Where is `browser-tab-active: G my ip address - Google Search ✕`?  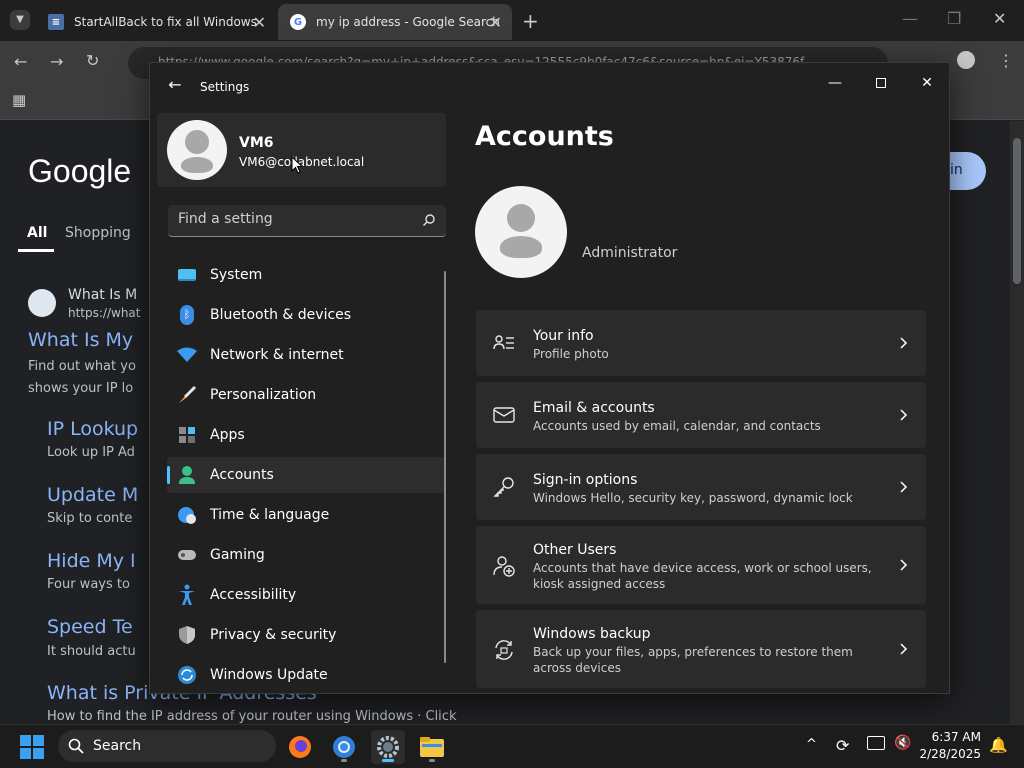
browser-tab-active: G my ip address - Google Search ✕ is located at coordinates (395, 22).